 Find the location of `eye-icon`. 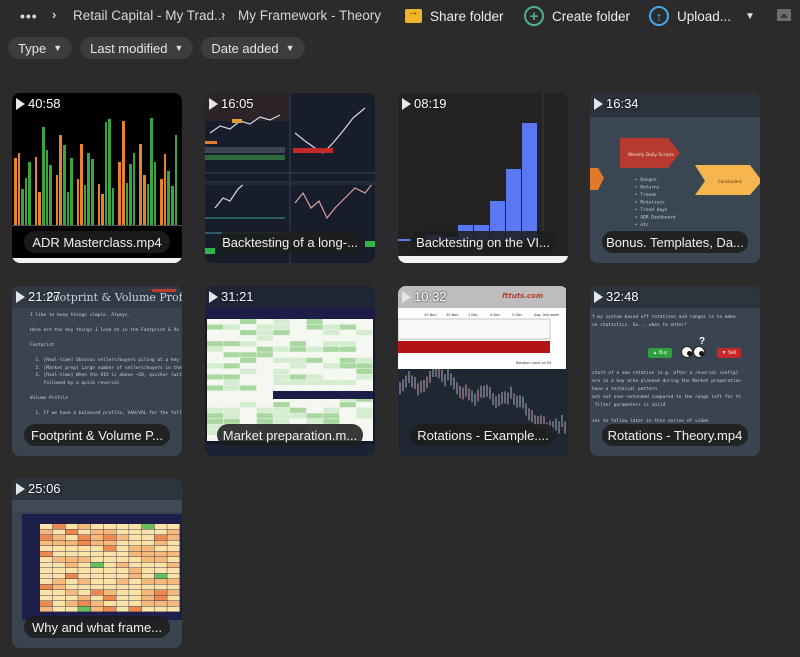

eye-icon is located at coordinates (699, 352).